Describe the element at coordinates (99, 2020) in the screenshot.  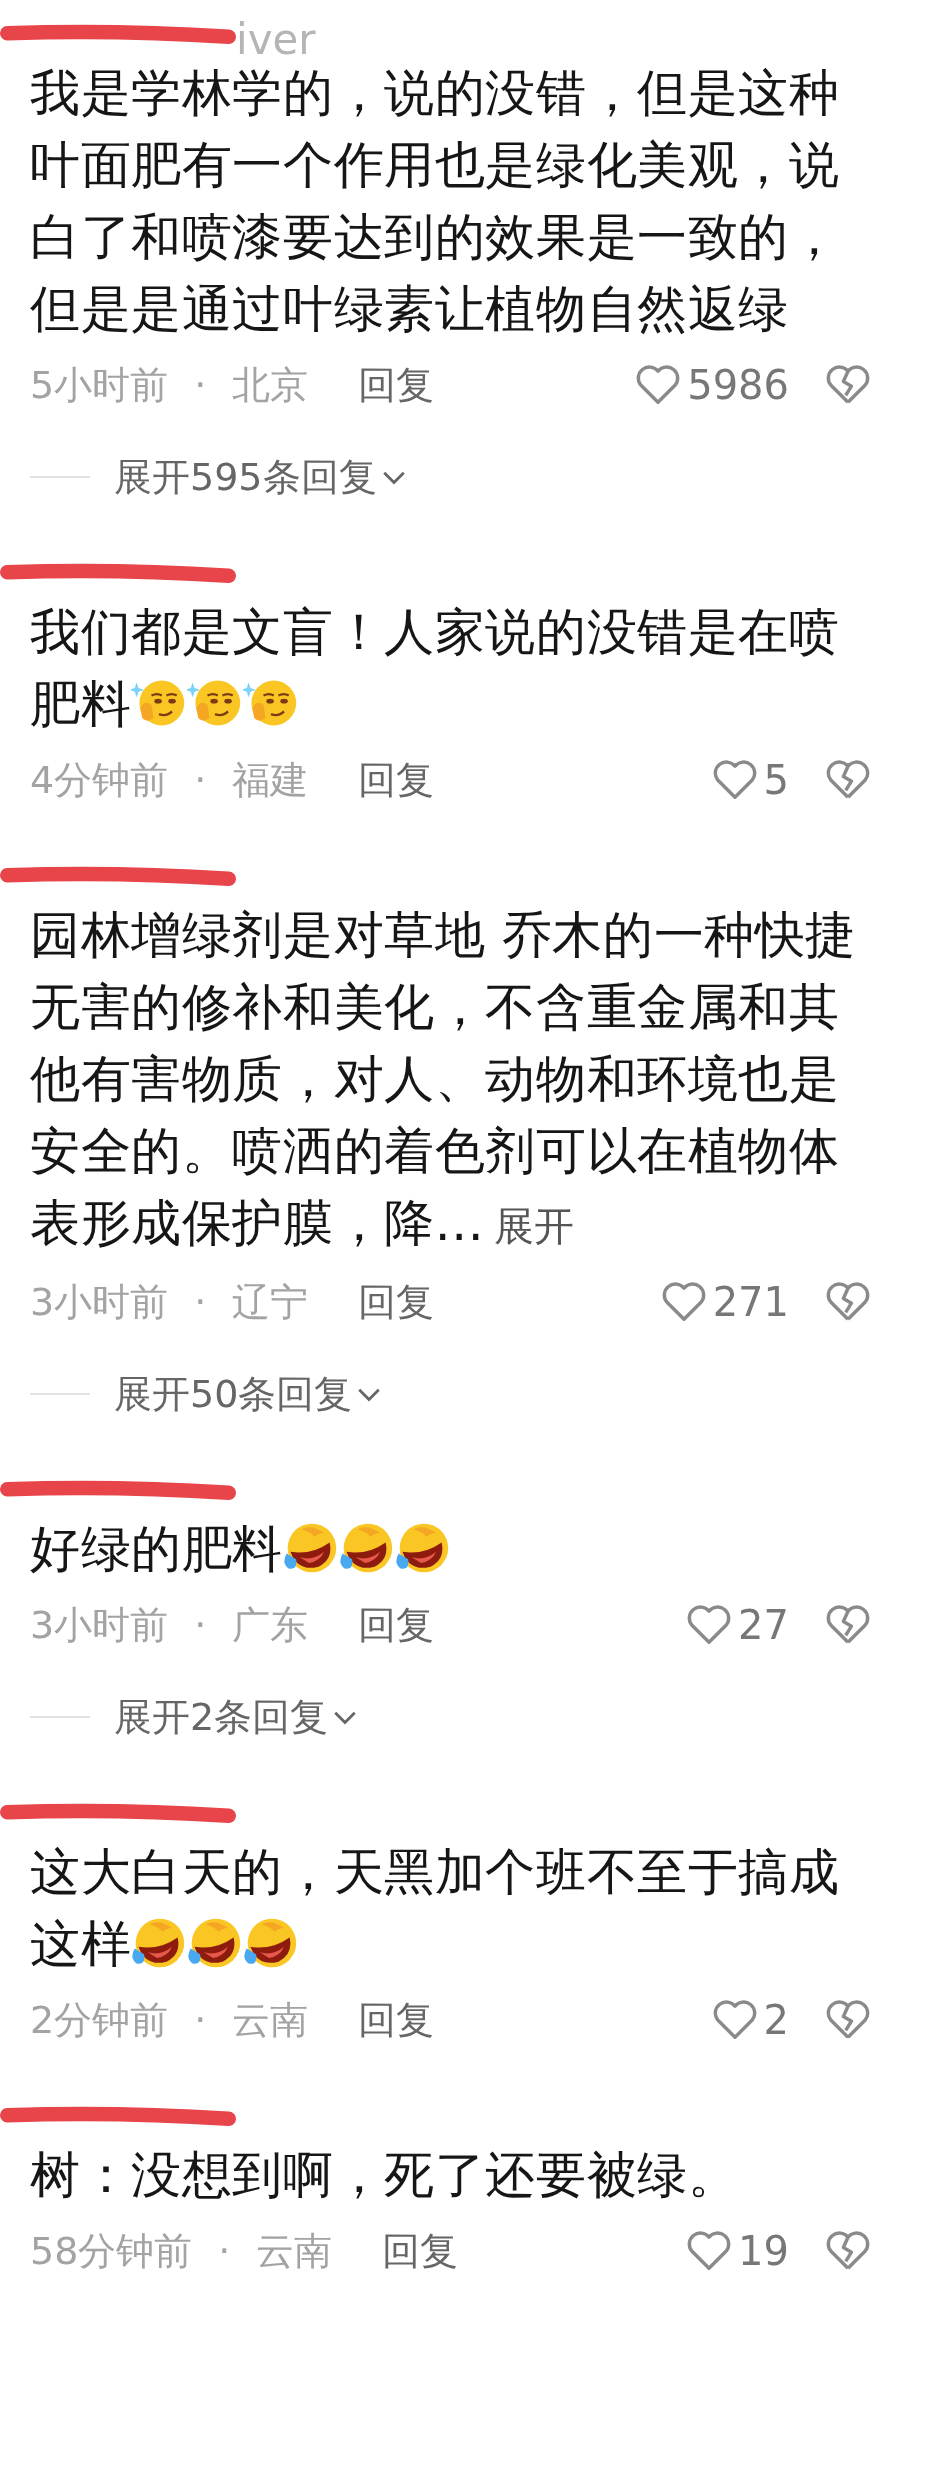
I see `comment-time: 2分钟前` at that location.